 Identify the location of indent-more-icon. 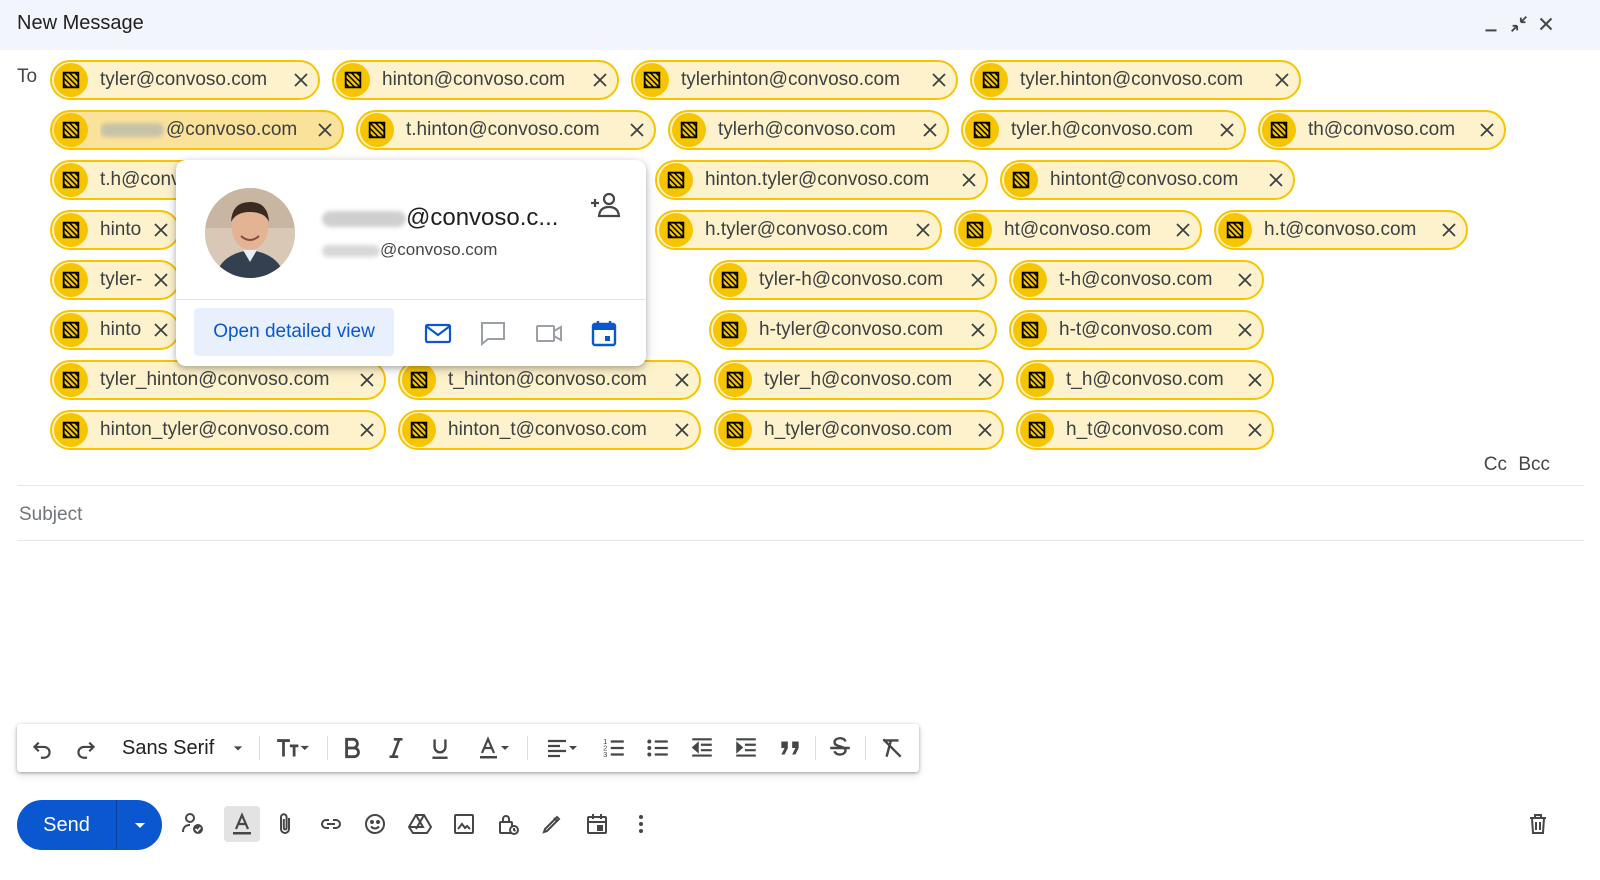
(746, 748).